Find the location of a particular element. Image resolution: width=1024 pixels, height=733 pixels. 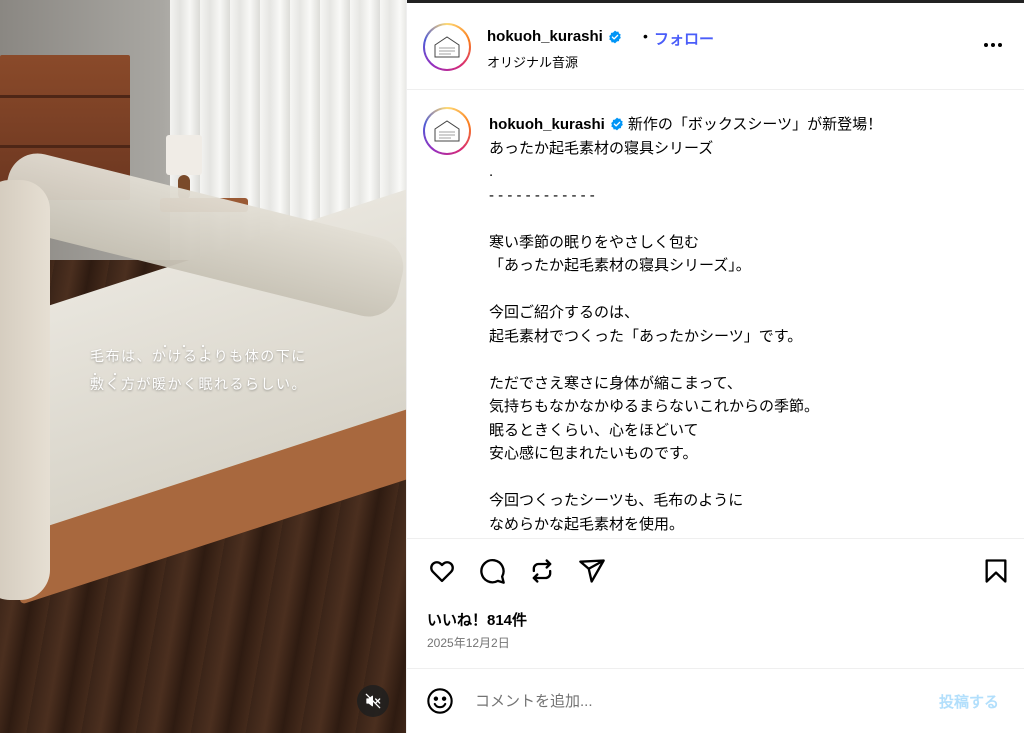

video-overlay-caption: ・・・ 毛布は、かけるよりも体の下に ・・ 敷く方が暖かく眠れるらしい。 is located at coordinates (198, 370).